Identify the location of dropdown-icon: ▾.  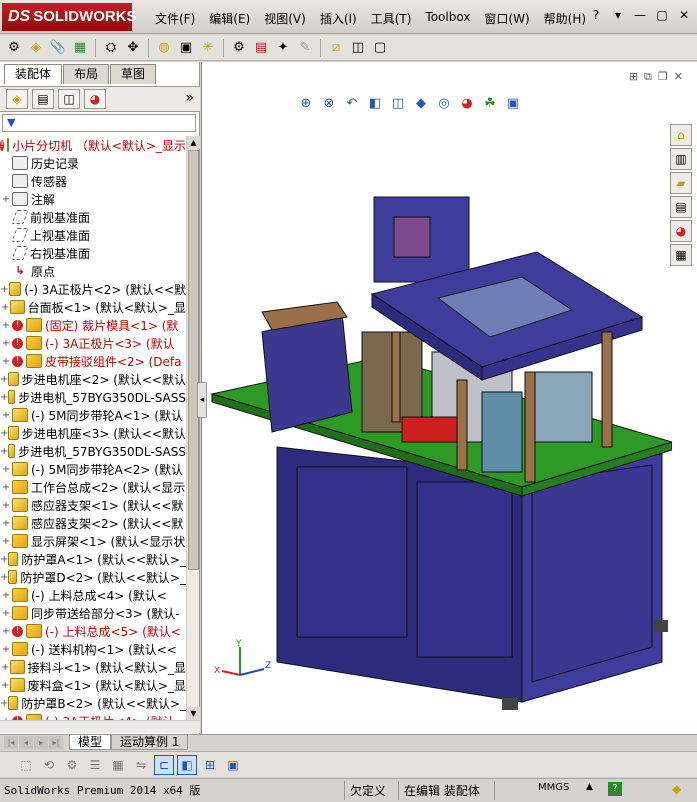
(618, 15).